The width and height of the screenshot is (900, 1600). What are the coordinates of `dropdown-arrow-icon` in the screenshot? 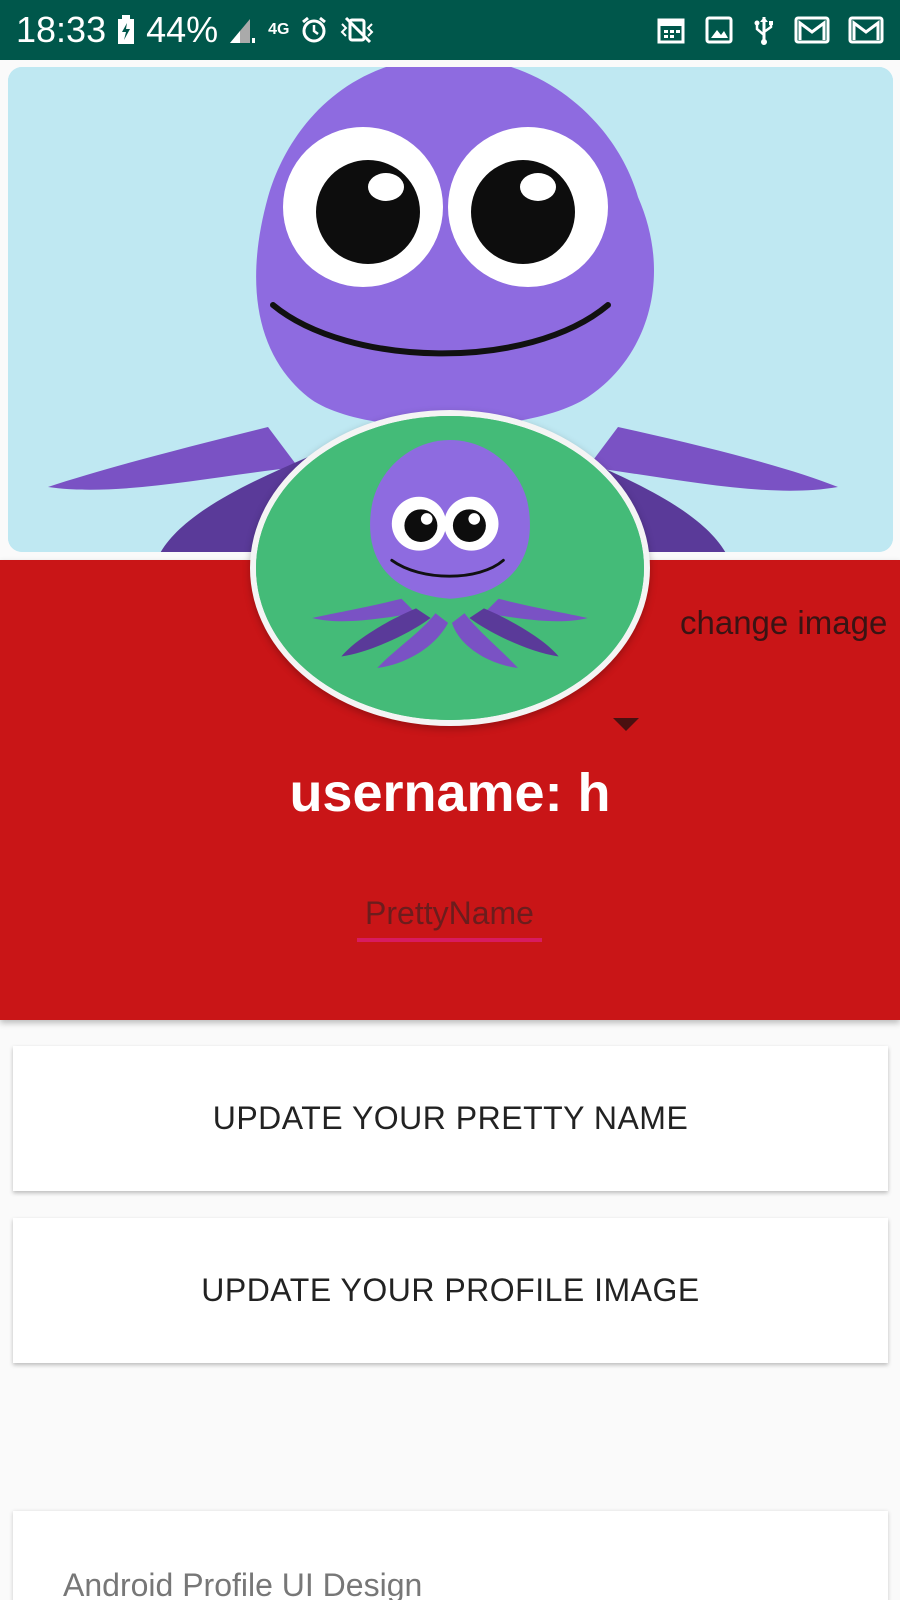 It's located at (626, 724).